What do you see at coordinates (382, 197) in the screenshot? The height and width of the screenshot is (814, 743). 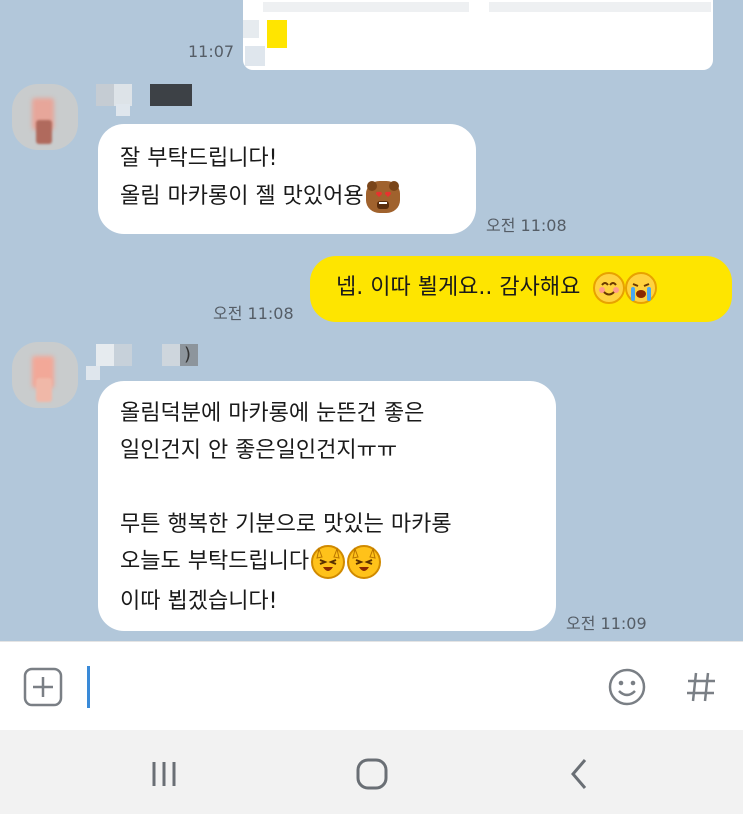 I see `heart-eyes-bear-icon` at bounding box center [382, 197].